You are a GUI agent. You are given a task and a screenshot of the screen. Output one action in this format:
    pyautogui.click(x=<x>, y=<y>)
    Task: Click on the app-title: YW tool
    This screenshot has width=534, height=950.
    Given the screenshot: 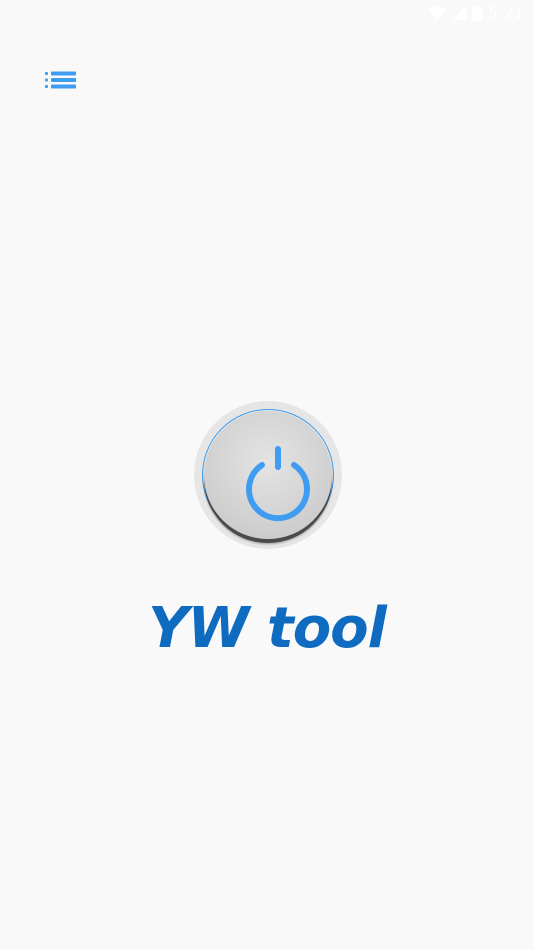 What is the action you would take?
    pyautogui.click(x=267, y=628)
    